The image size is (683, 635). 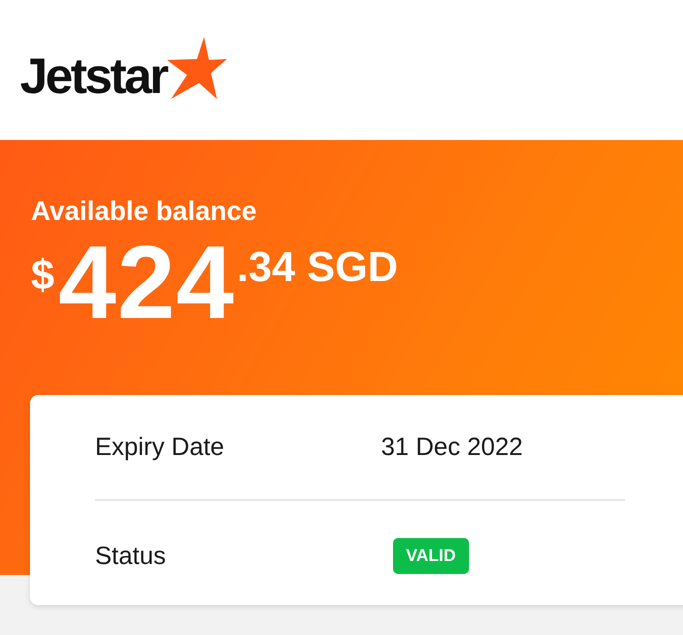 I want to click on detail-label: Expiry Date, so click(x=160, y=447).